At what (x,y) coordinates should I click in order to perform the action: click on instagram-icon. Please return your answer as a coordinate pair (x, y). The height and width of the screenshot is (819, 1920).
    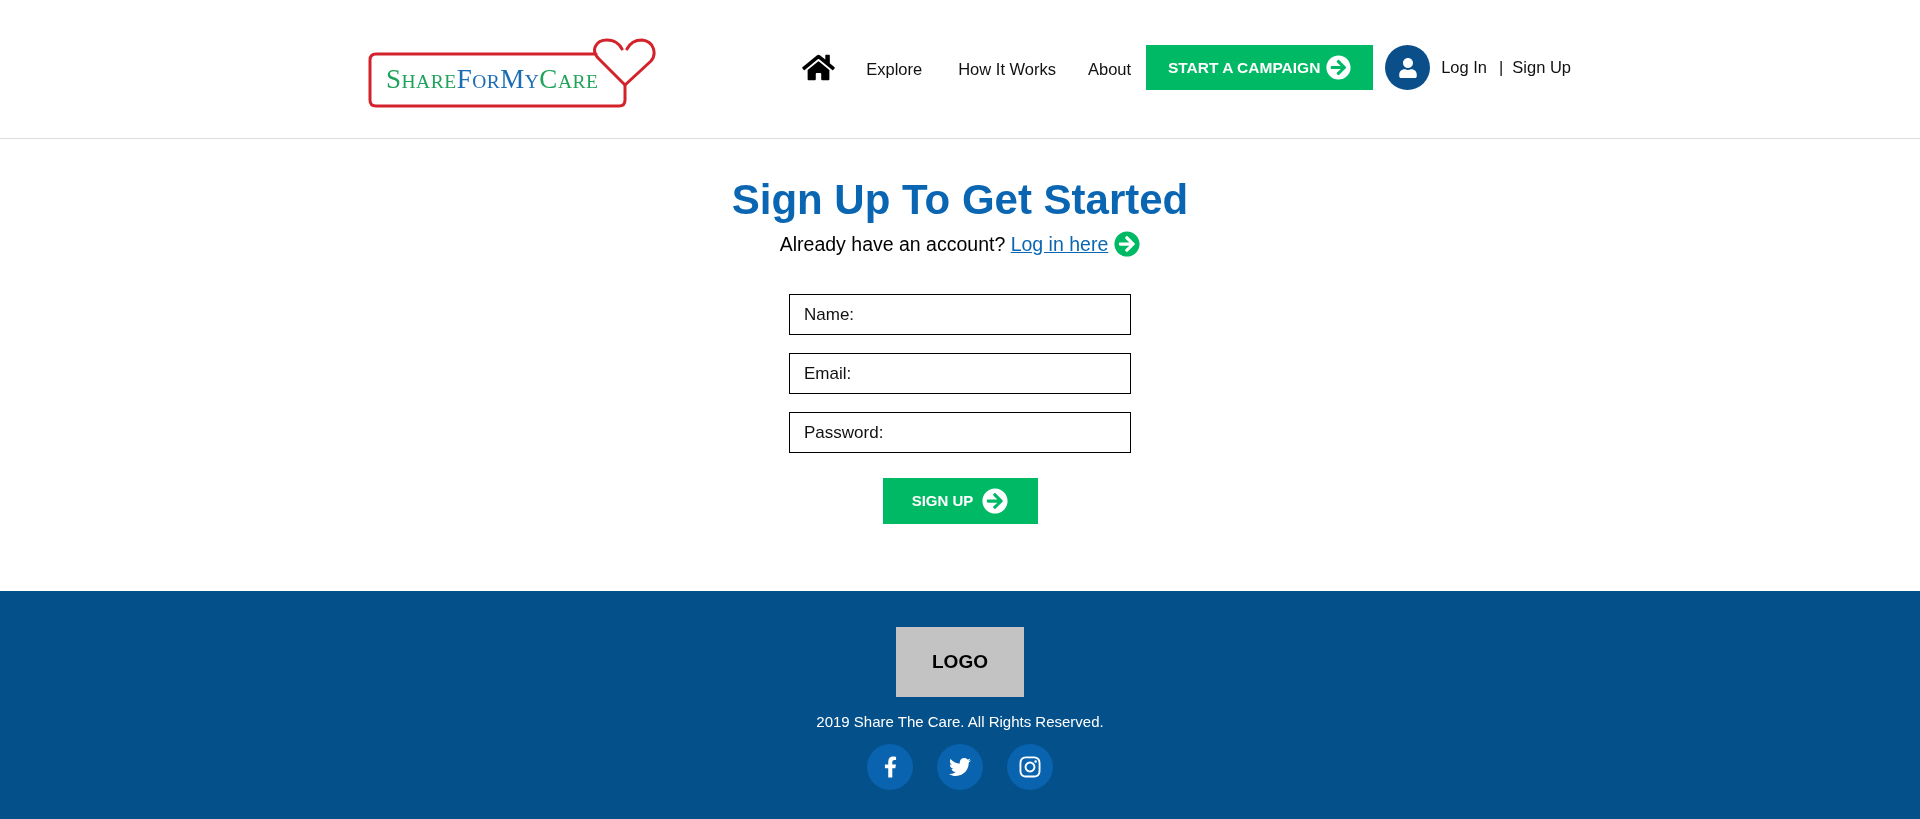
    Looking at the image, I should click on (1030, 767).